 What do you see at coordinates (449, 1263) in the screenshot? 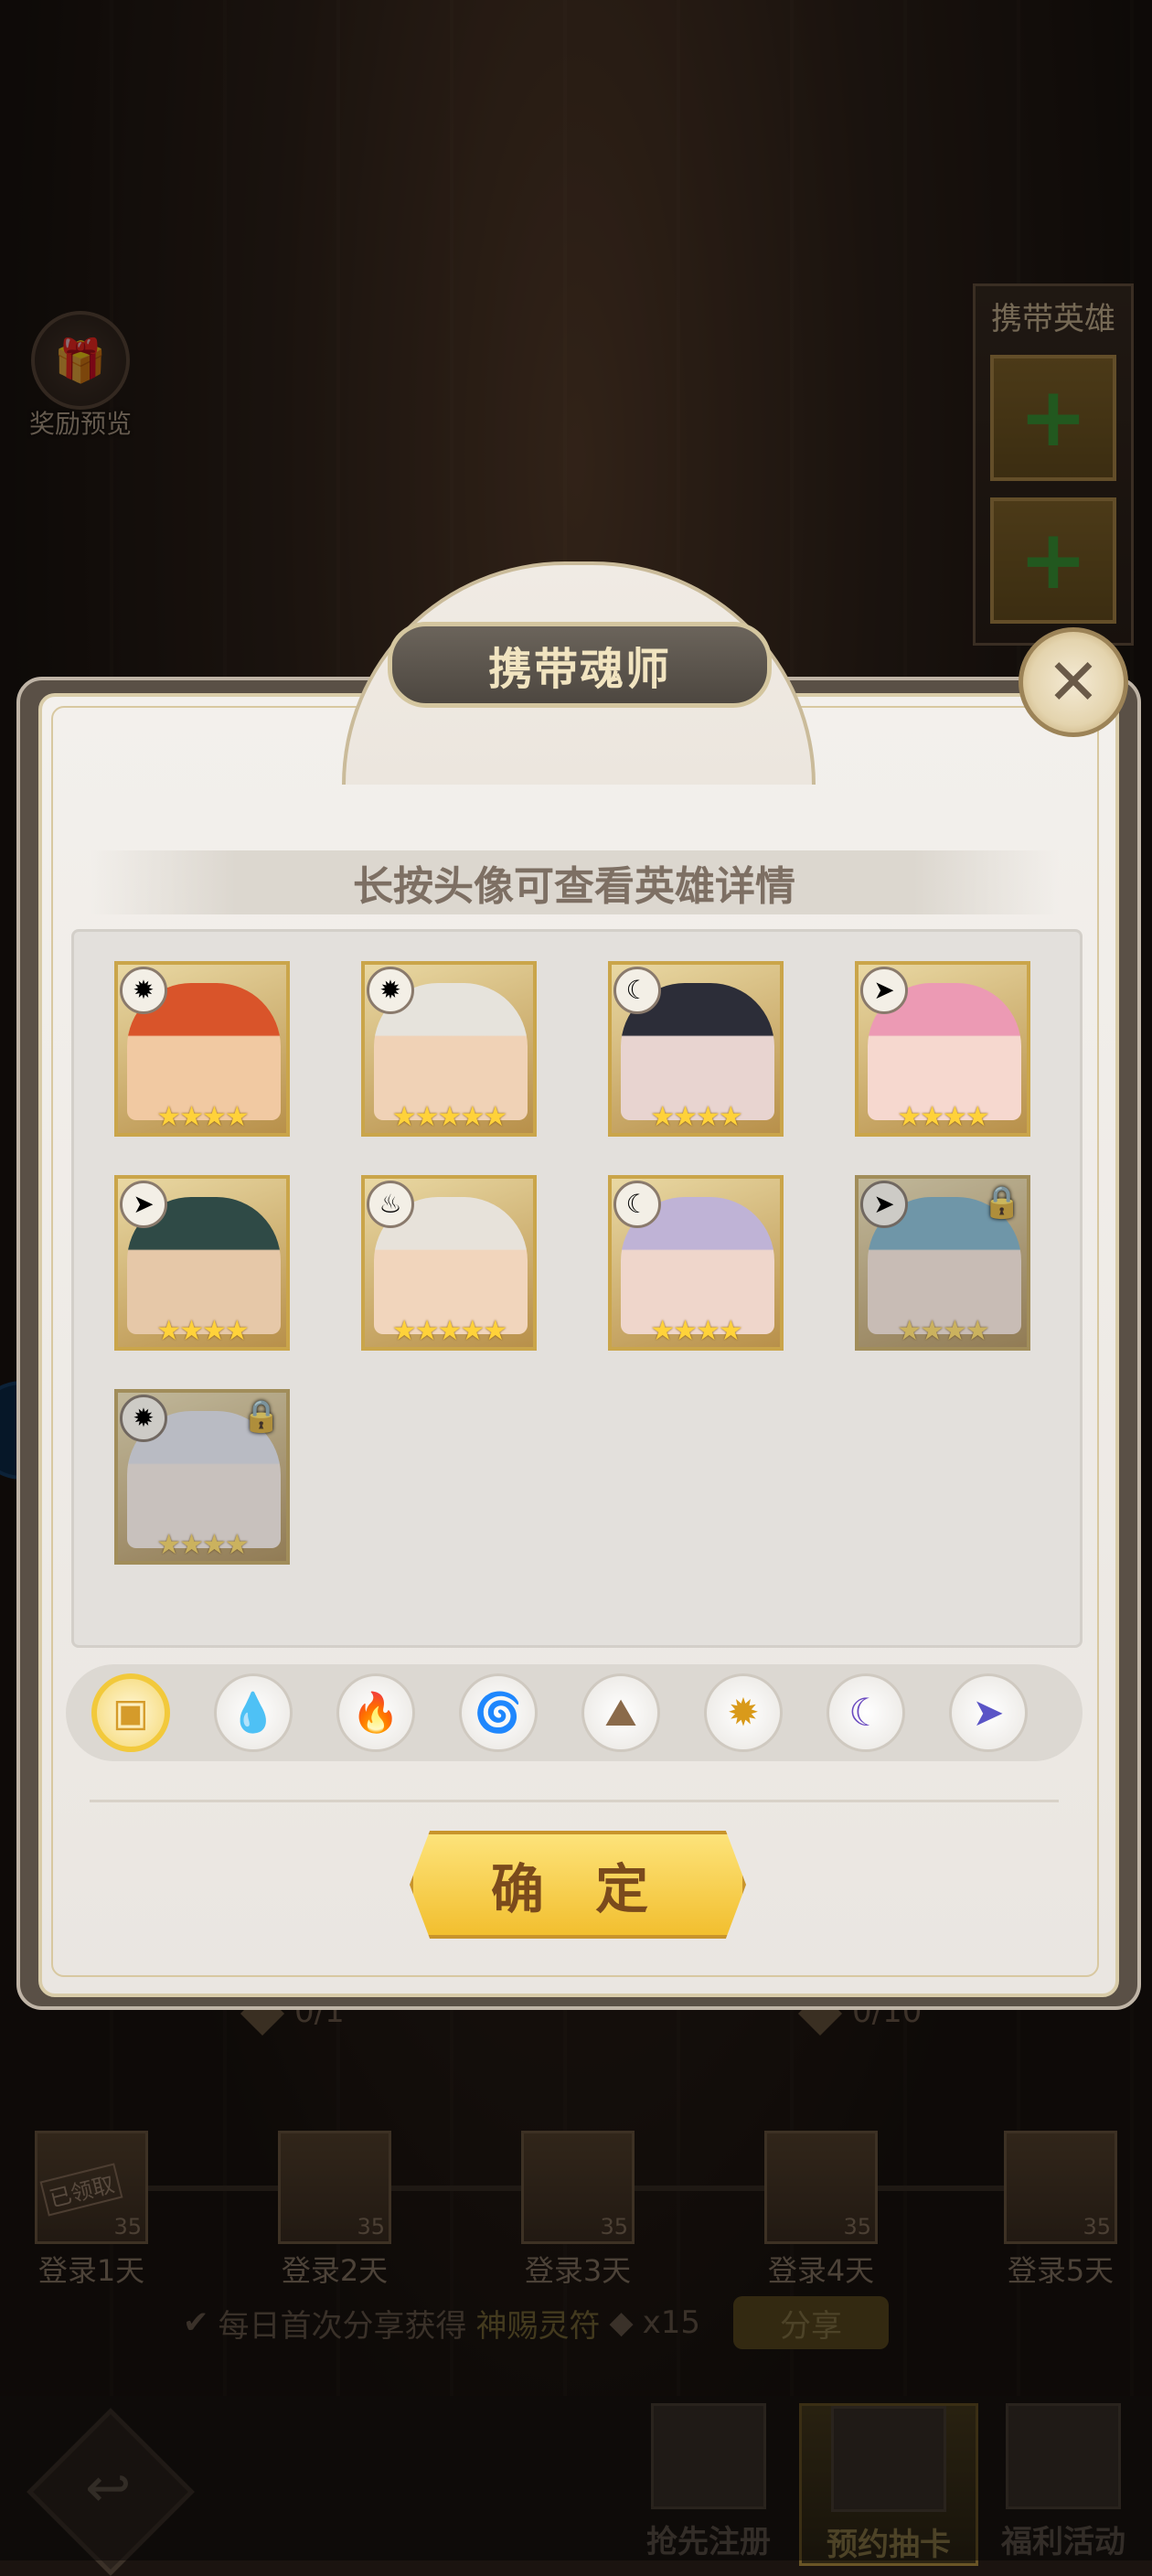
I see `hero-card: ♨ ★★★★★` at bounding box center [449, 1263].